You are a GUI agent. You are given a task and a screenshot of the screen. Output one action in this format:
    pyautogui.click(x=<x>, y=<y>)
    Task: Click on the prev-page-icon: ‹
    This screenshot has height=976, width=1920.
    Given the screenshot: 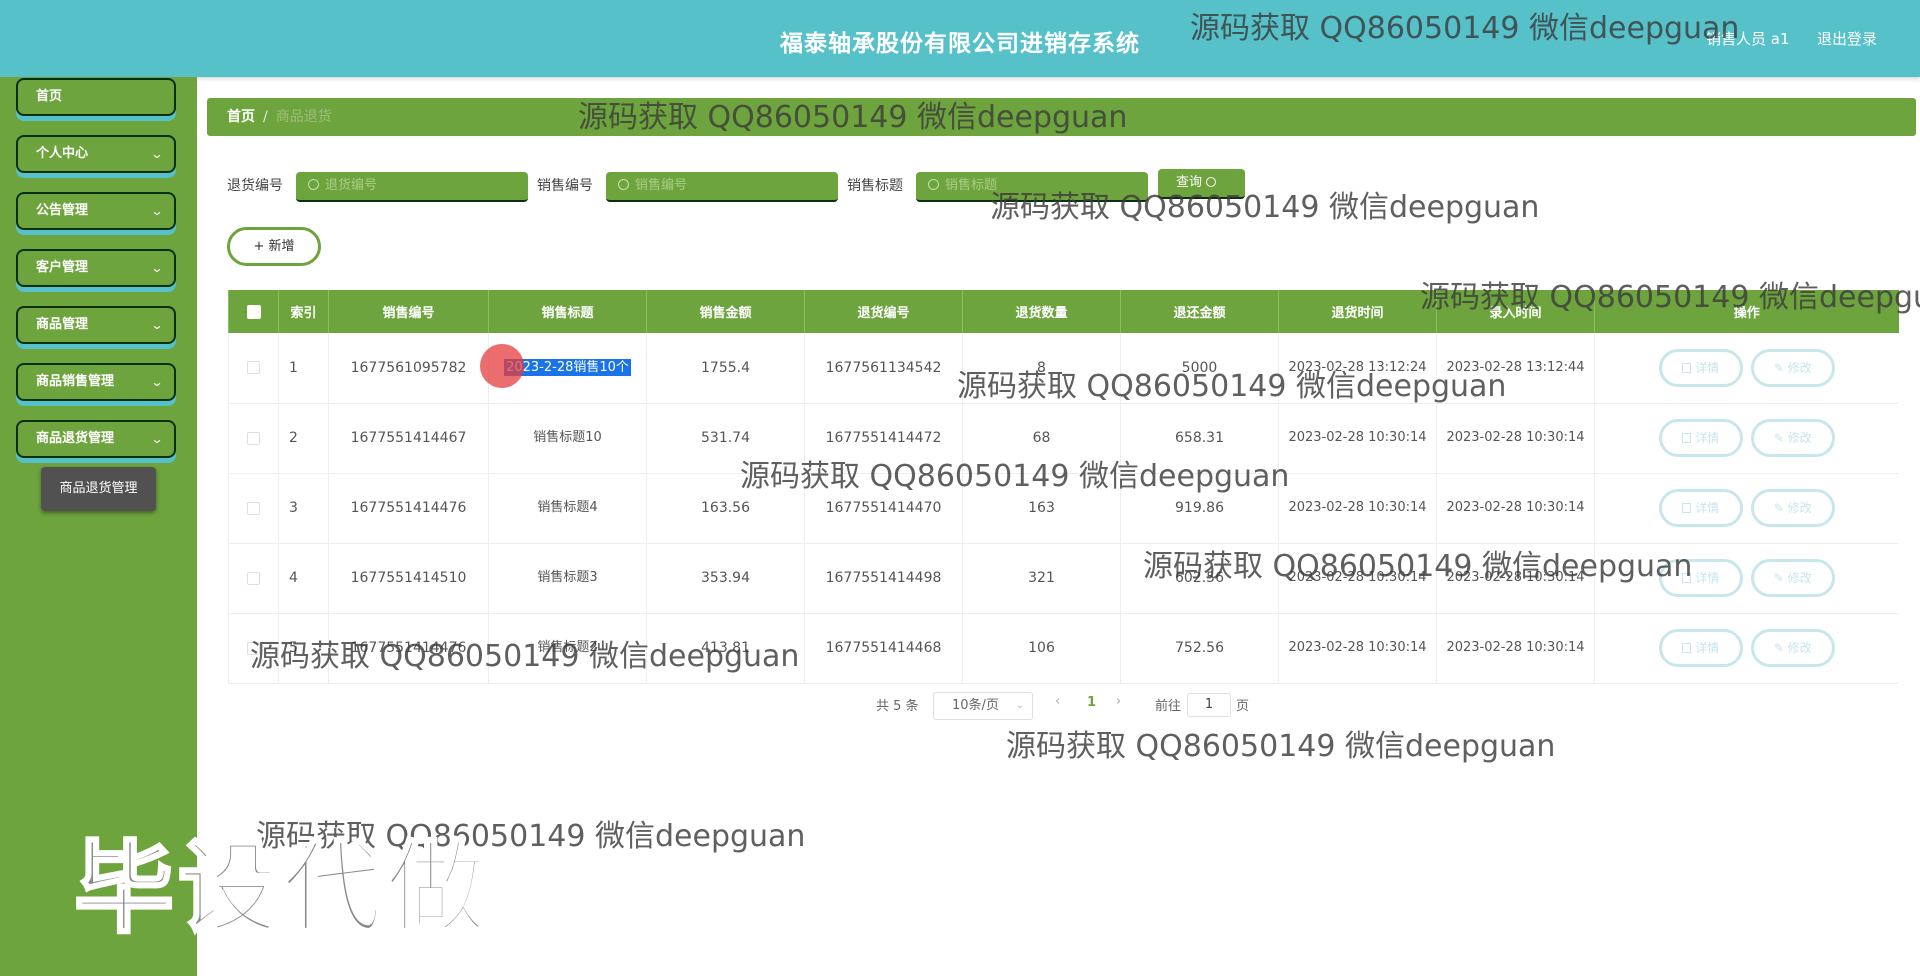 What is the action you would take?
    pyautogui.click(x=1057, y=701)
    